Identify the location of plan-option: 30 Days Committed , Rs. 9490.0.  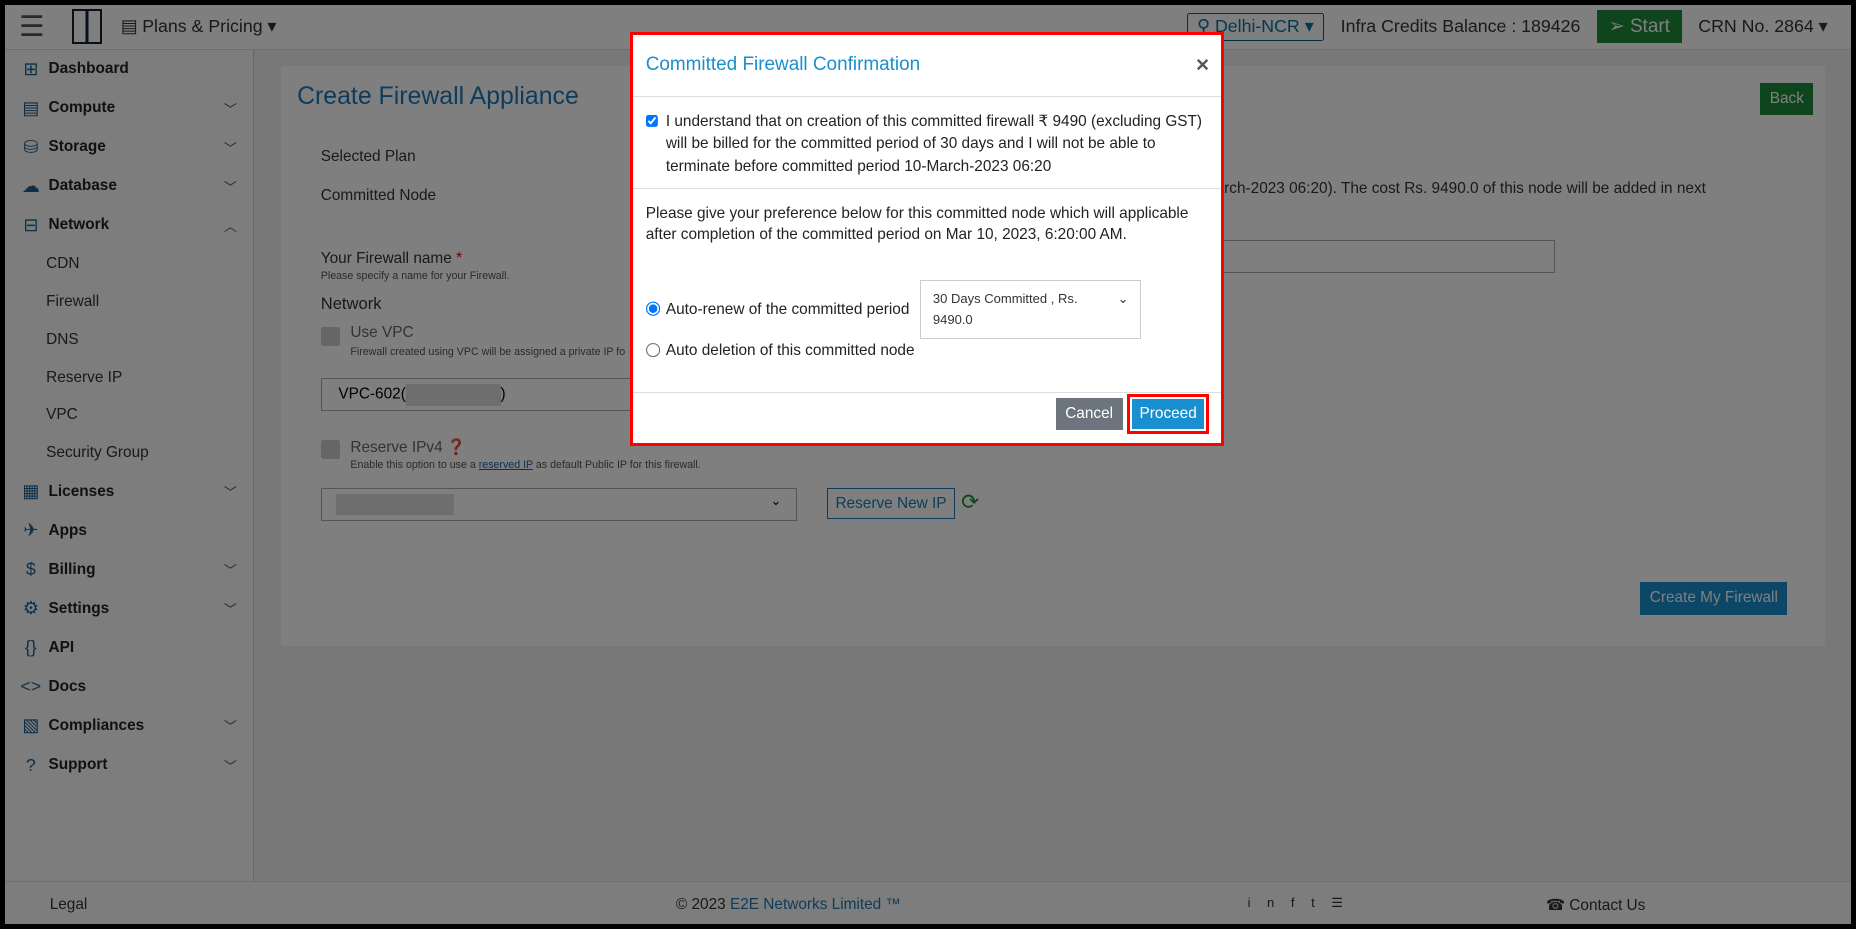
(1005, 309).